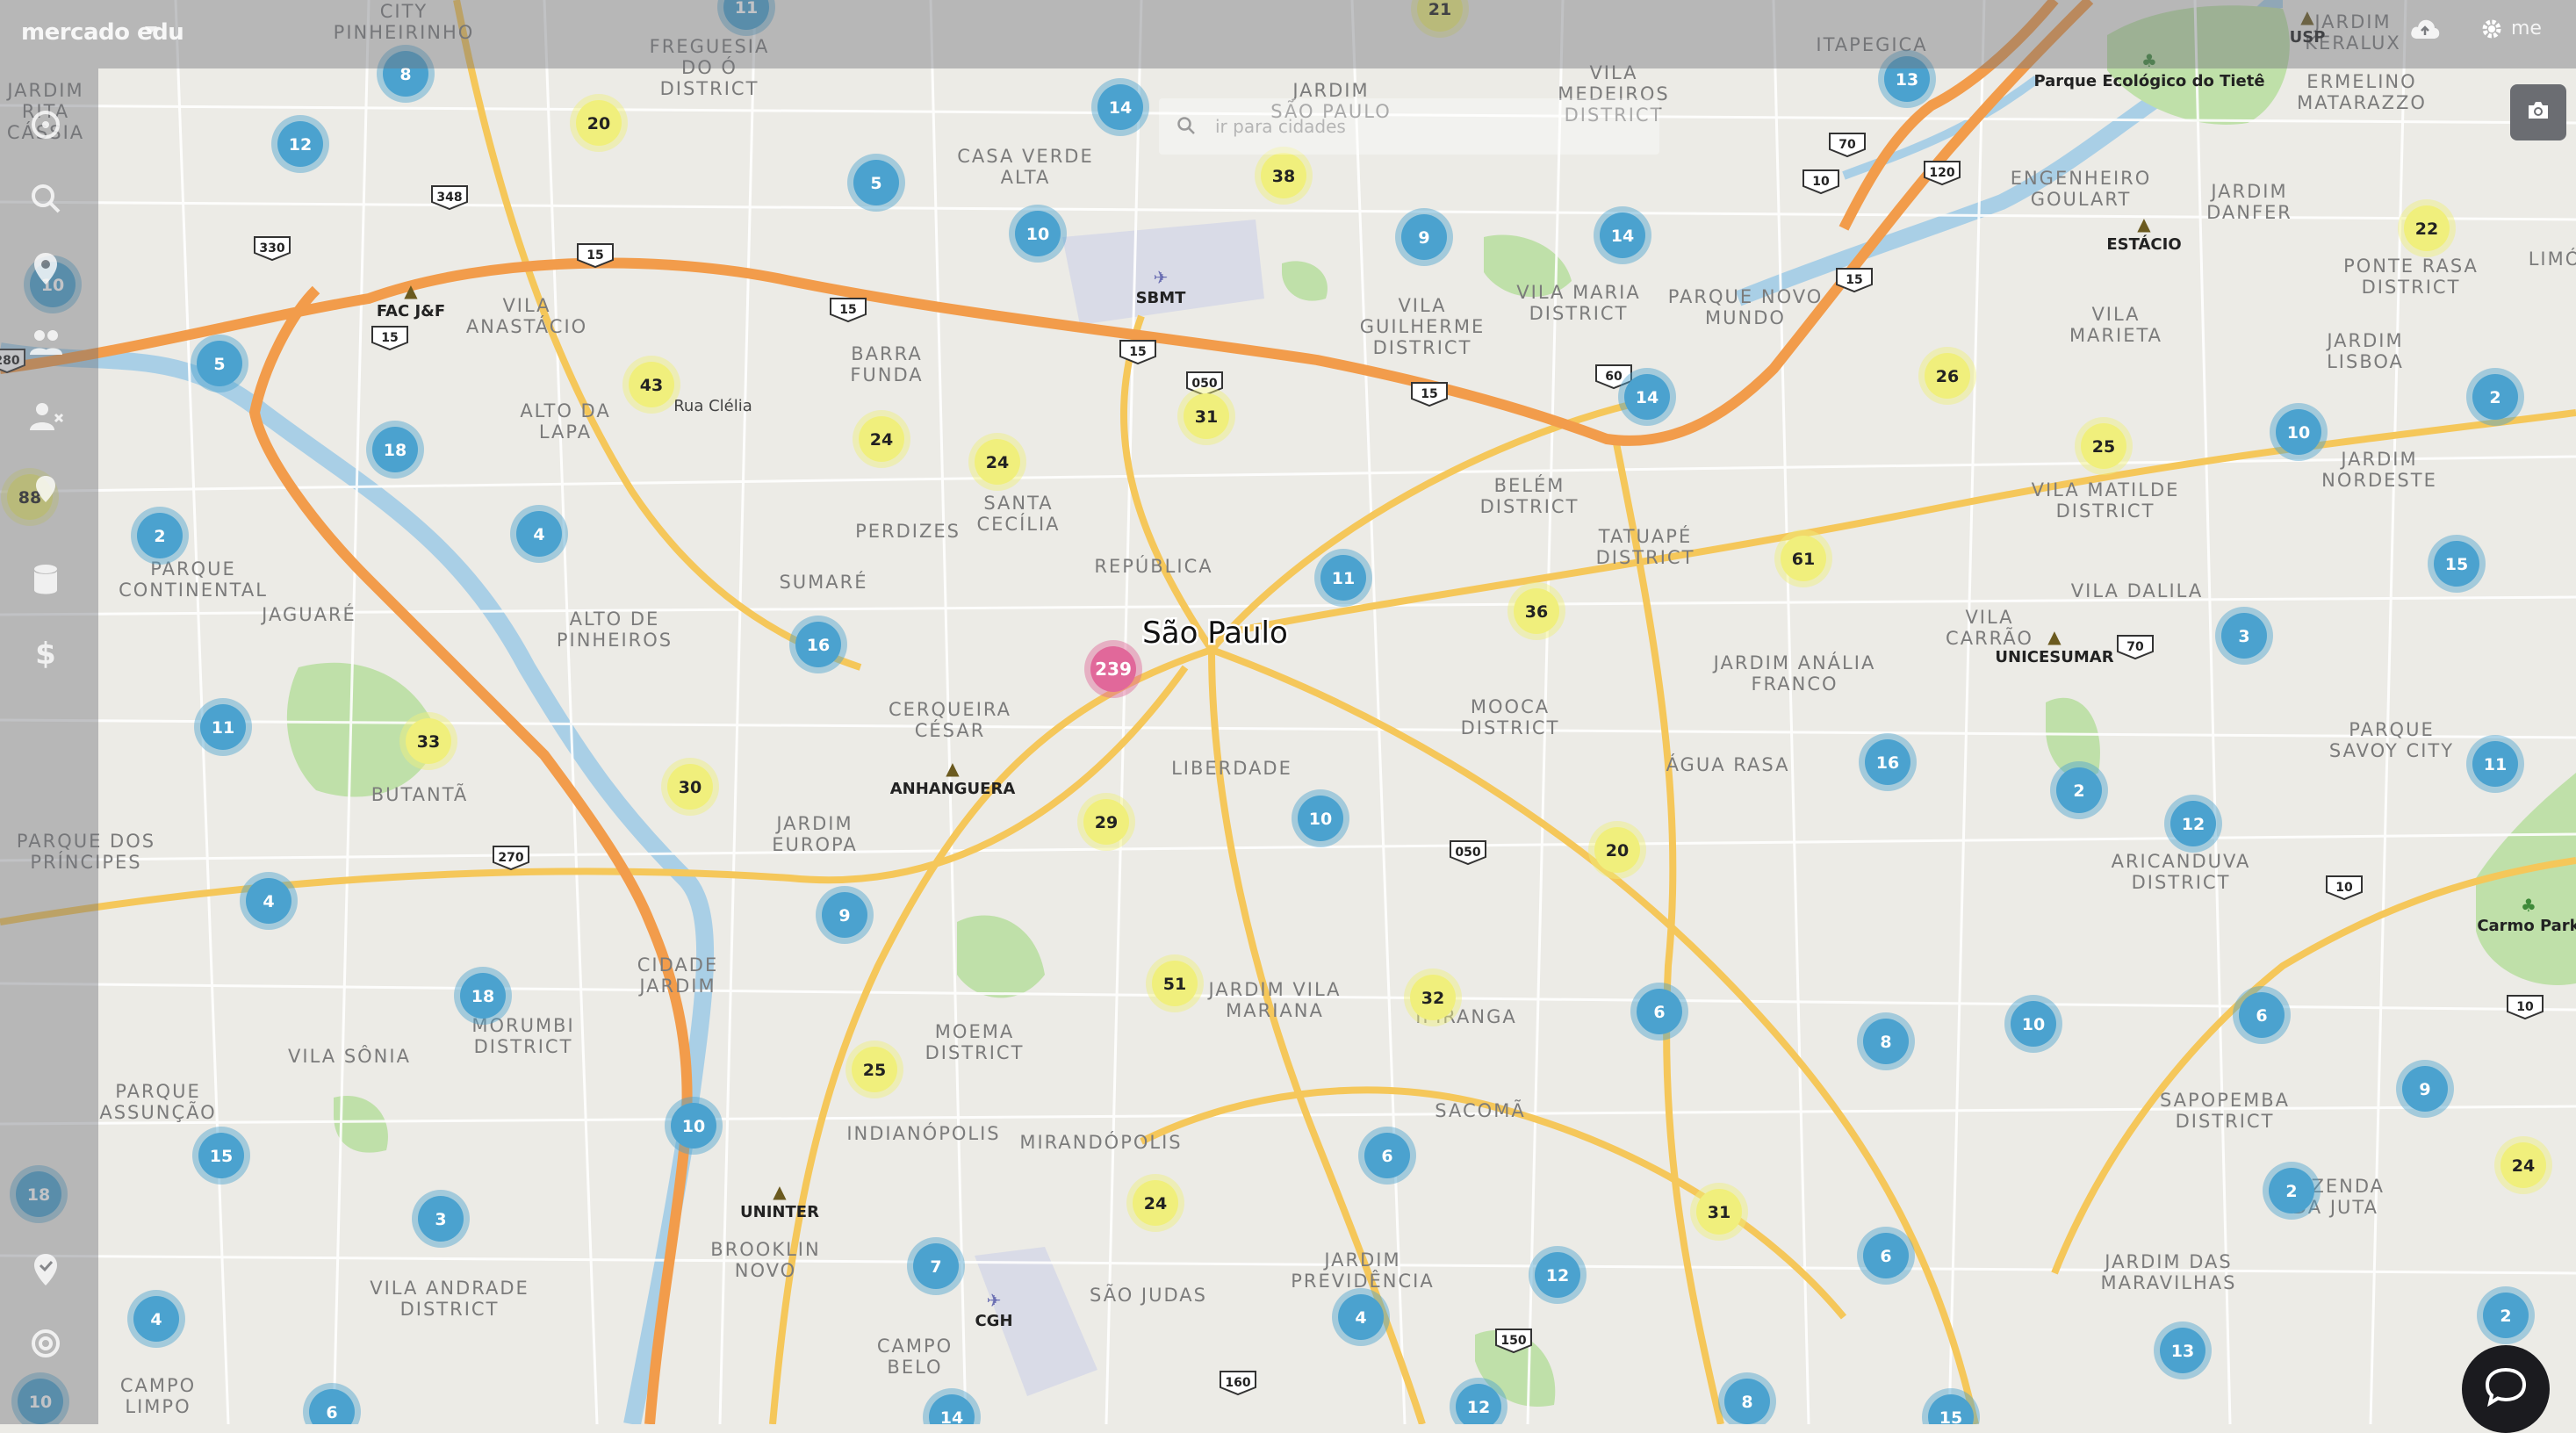  I want to click on cluster-marker: 30, so click(690, 787).